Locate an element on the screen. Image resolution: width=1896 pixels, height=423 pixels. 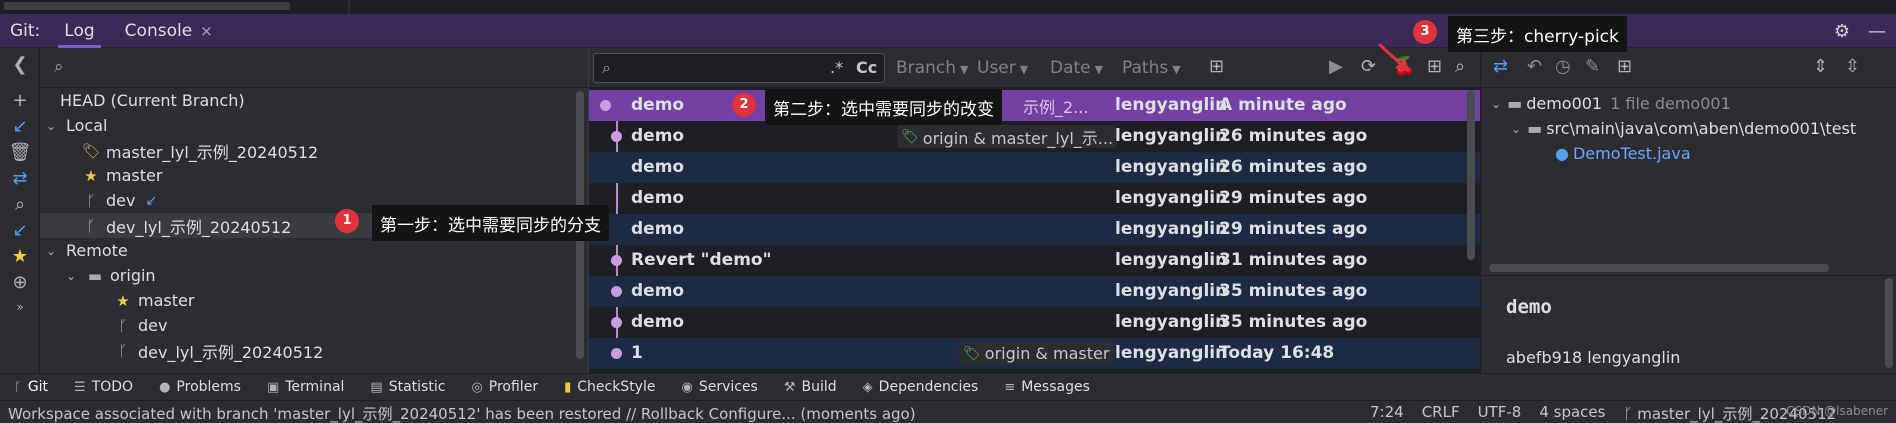
file-encoding: UTF-8 is located at coordinates (1500, 413).